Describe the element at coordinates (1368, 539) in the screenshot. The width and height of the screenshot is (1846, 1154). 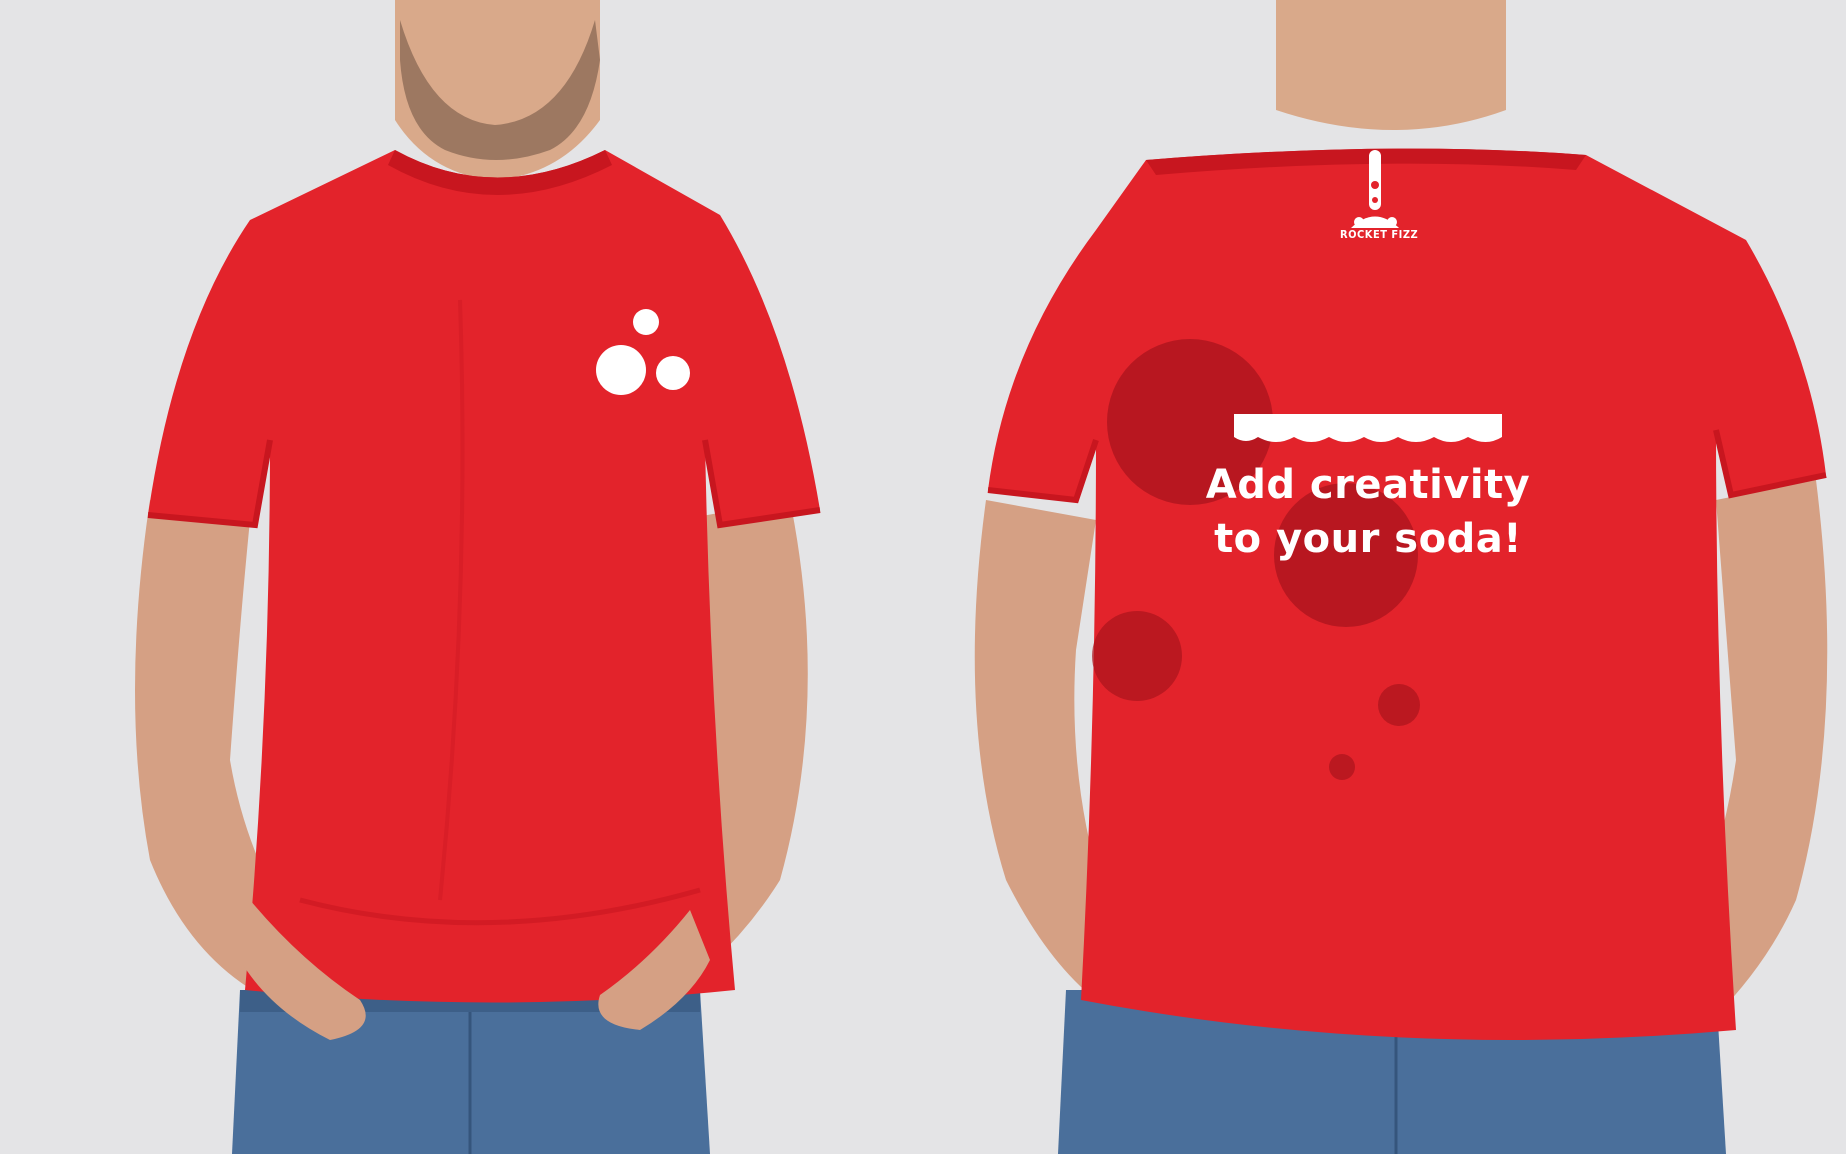
I see `slogan-line-2: to your soda!` at that location.